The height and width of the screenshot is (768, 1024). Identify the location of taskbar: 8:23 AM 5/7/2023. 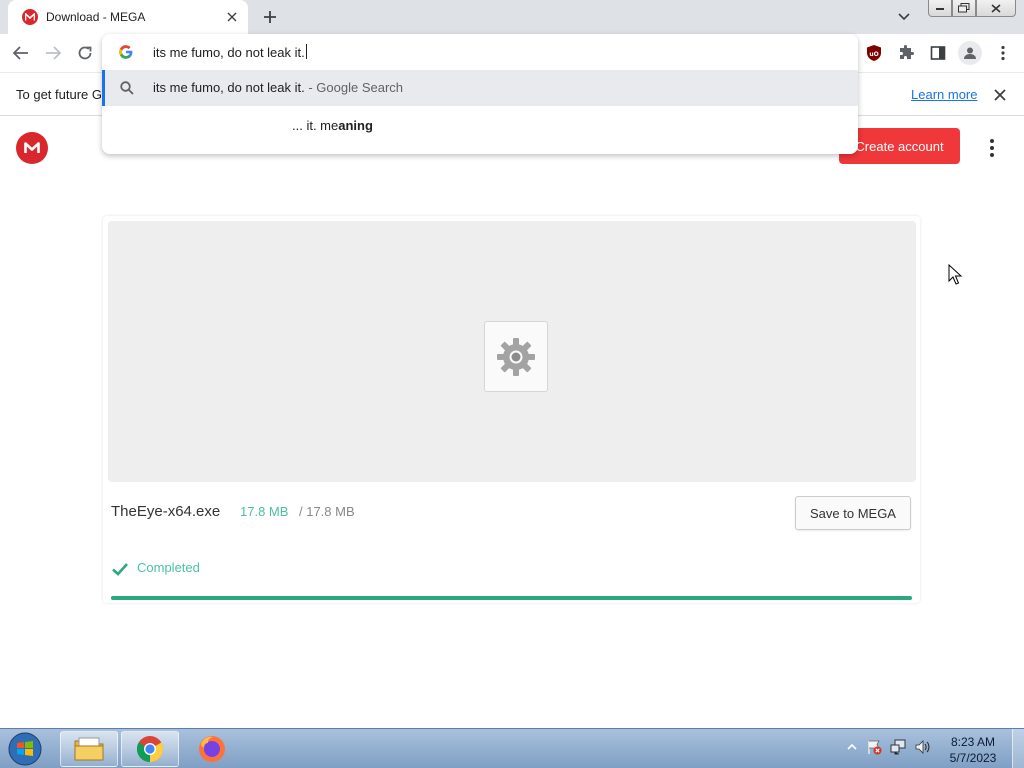
(512, 748).